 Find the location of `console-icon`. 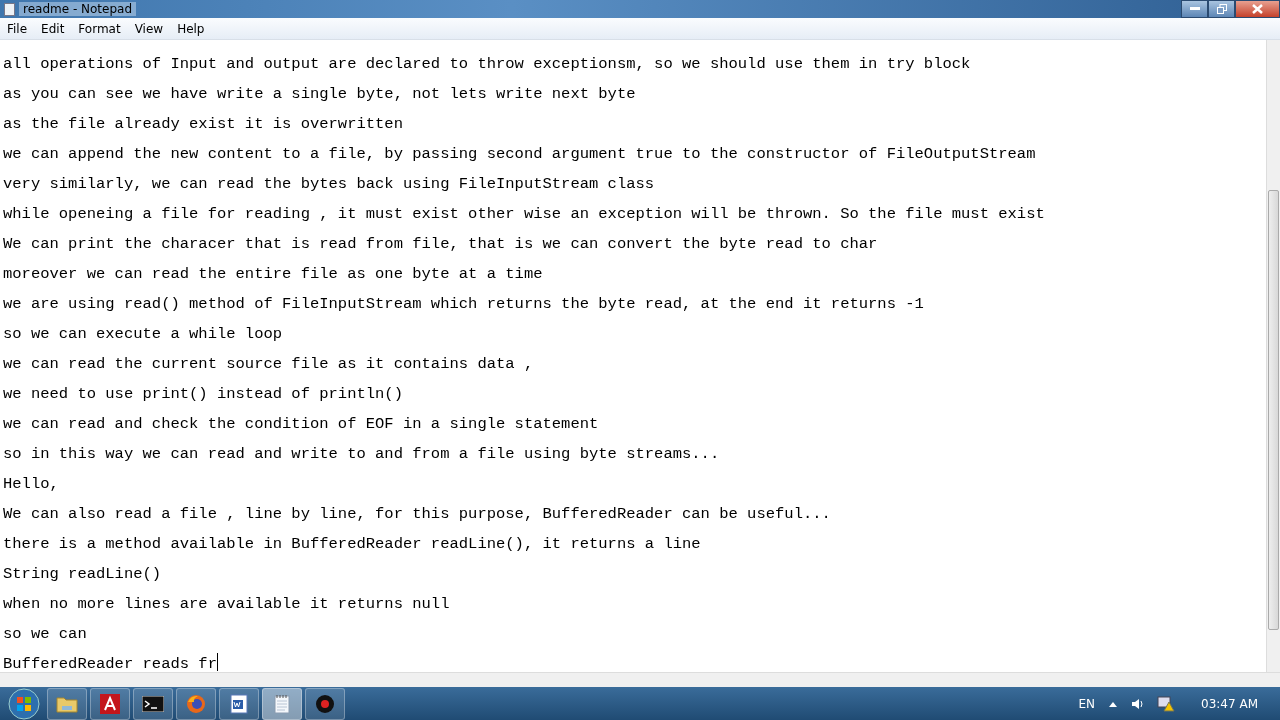

console-icon is located at coordinates (153, 704).